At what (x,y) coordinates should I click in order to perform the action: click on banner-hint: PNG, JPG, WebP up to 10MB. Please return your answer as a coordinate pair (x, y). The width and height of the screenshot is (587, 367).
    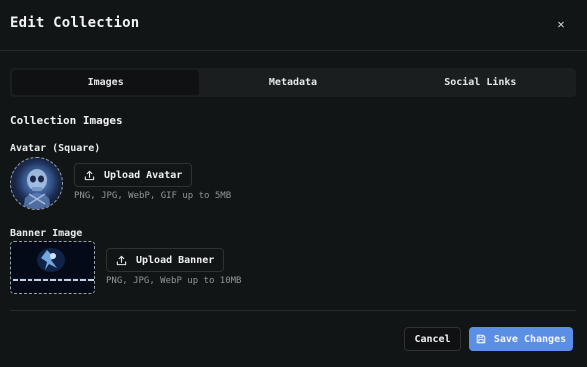
    Looking at the image, I should click on (174, 281).